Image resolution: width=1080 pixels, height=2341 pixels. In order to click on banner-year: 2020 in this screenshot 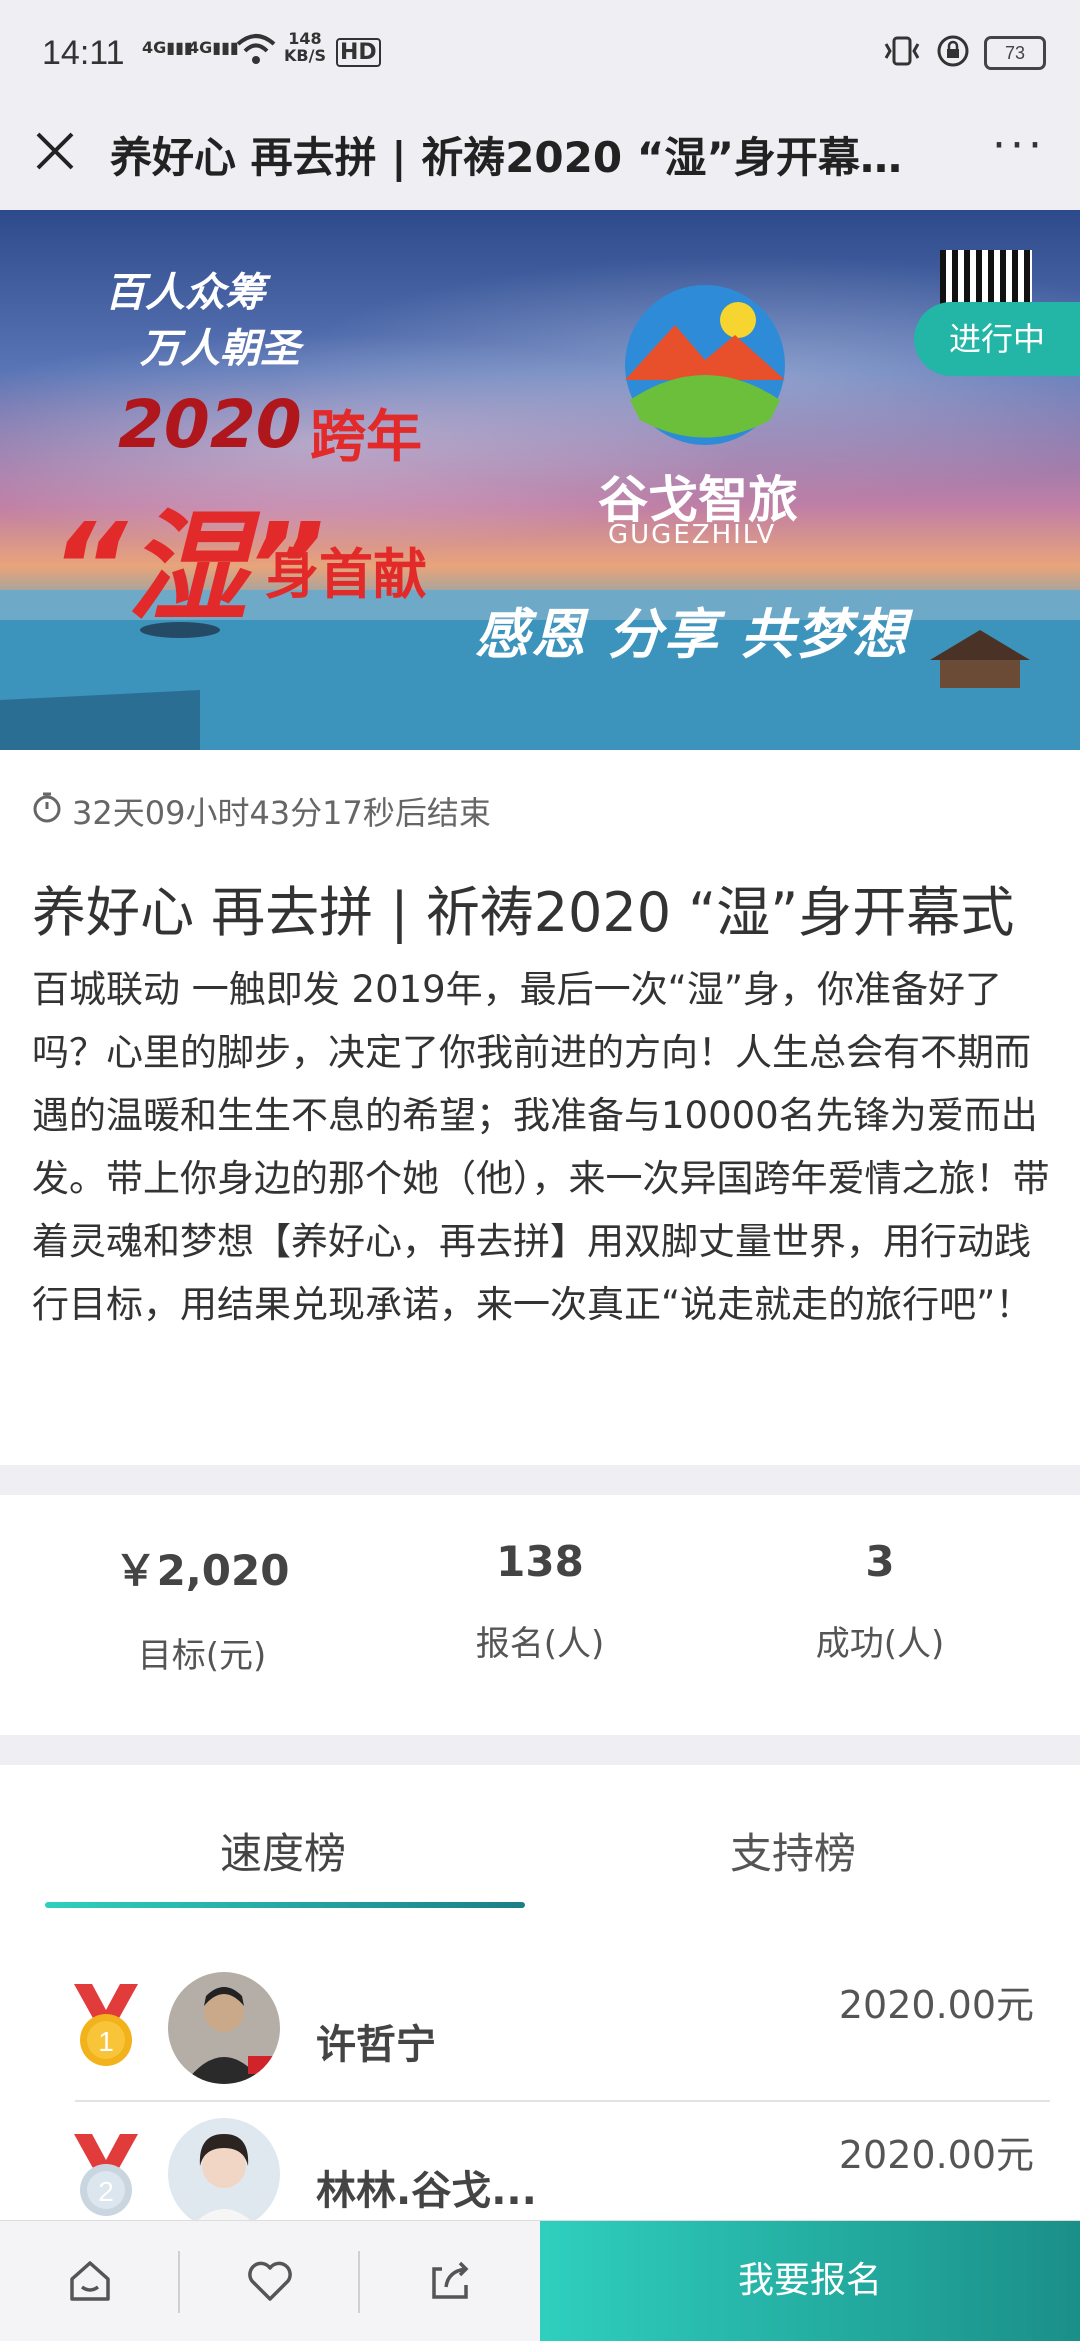, I will do `click(210, 424)`.